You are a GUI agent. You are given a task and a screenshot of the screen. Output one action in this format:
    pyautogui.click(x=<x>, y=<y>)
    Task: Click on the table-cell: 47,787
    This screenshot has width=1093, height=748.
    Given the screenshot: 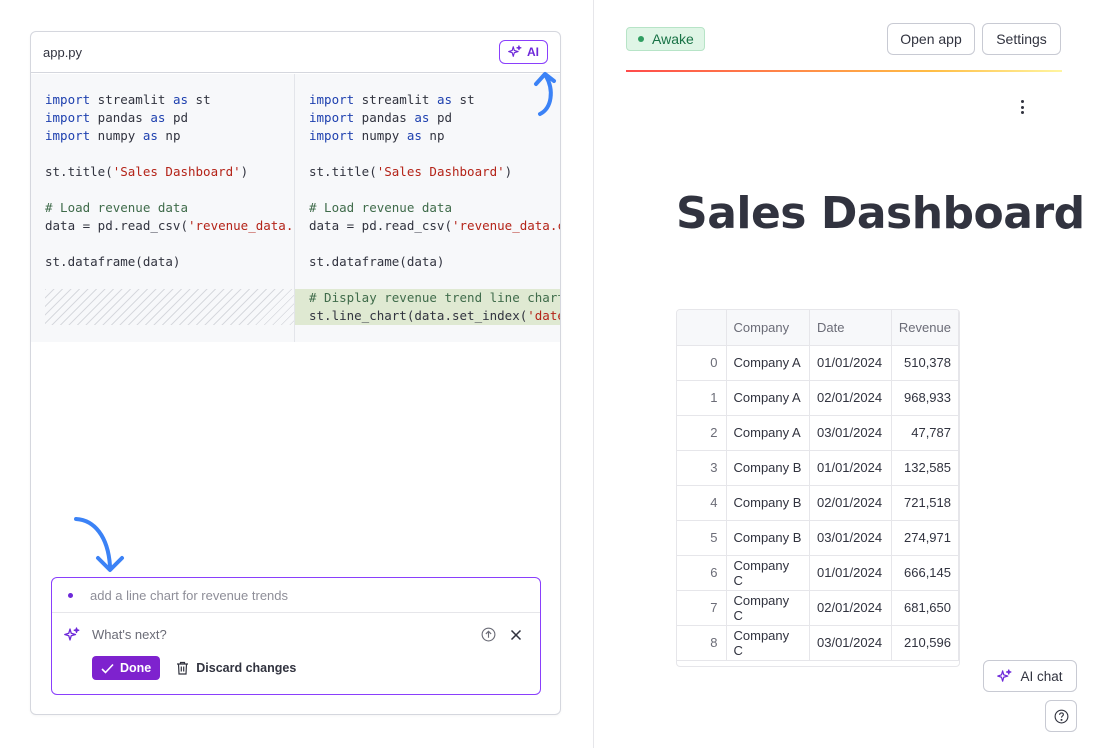 What is the action you would take?
    pyautogui.click(x=925, y=433)
    